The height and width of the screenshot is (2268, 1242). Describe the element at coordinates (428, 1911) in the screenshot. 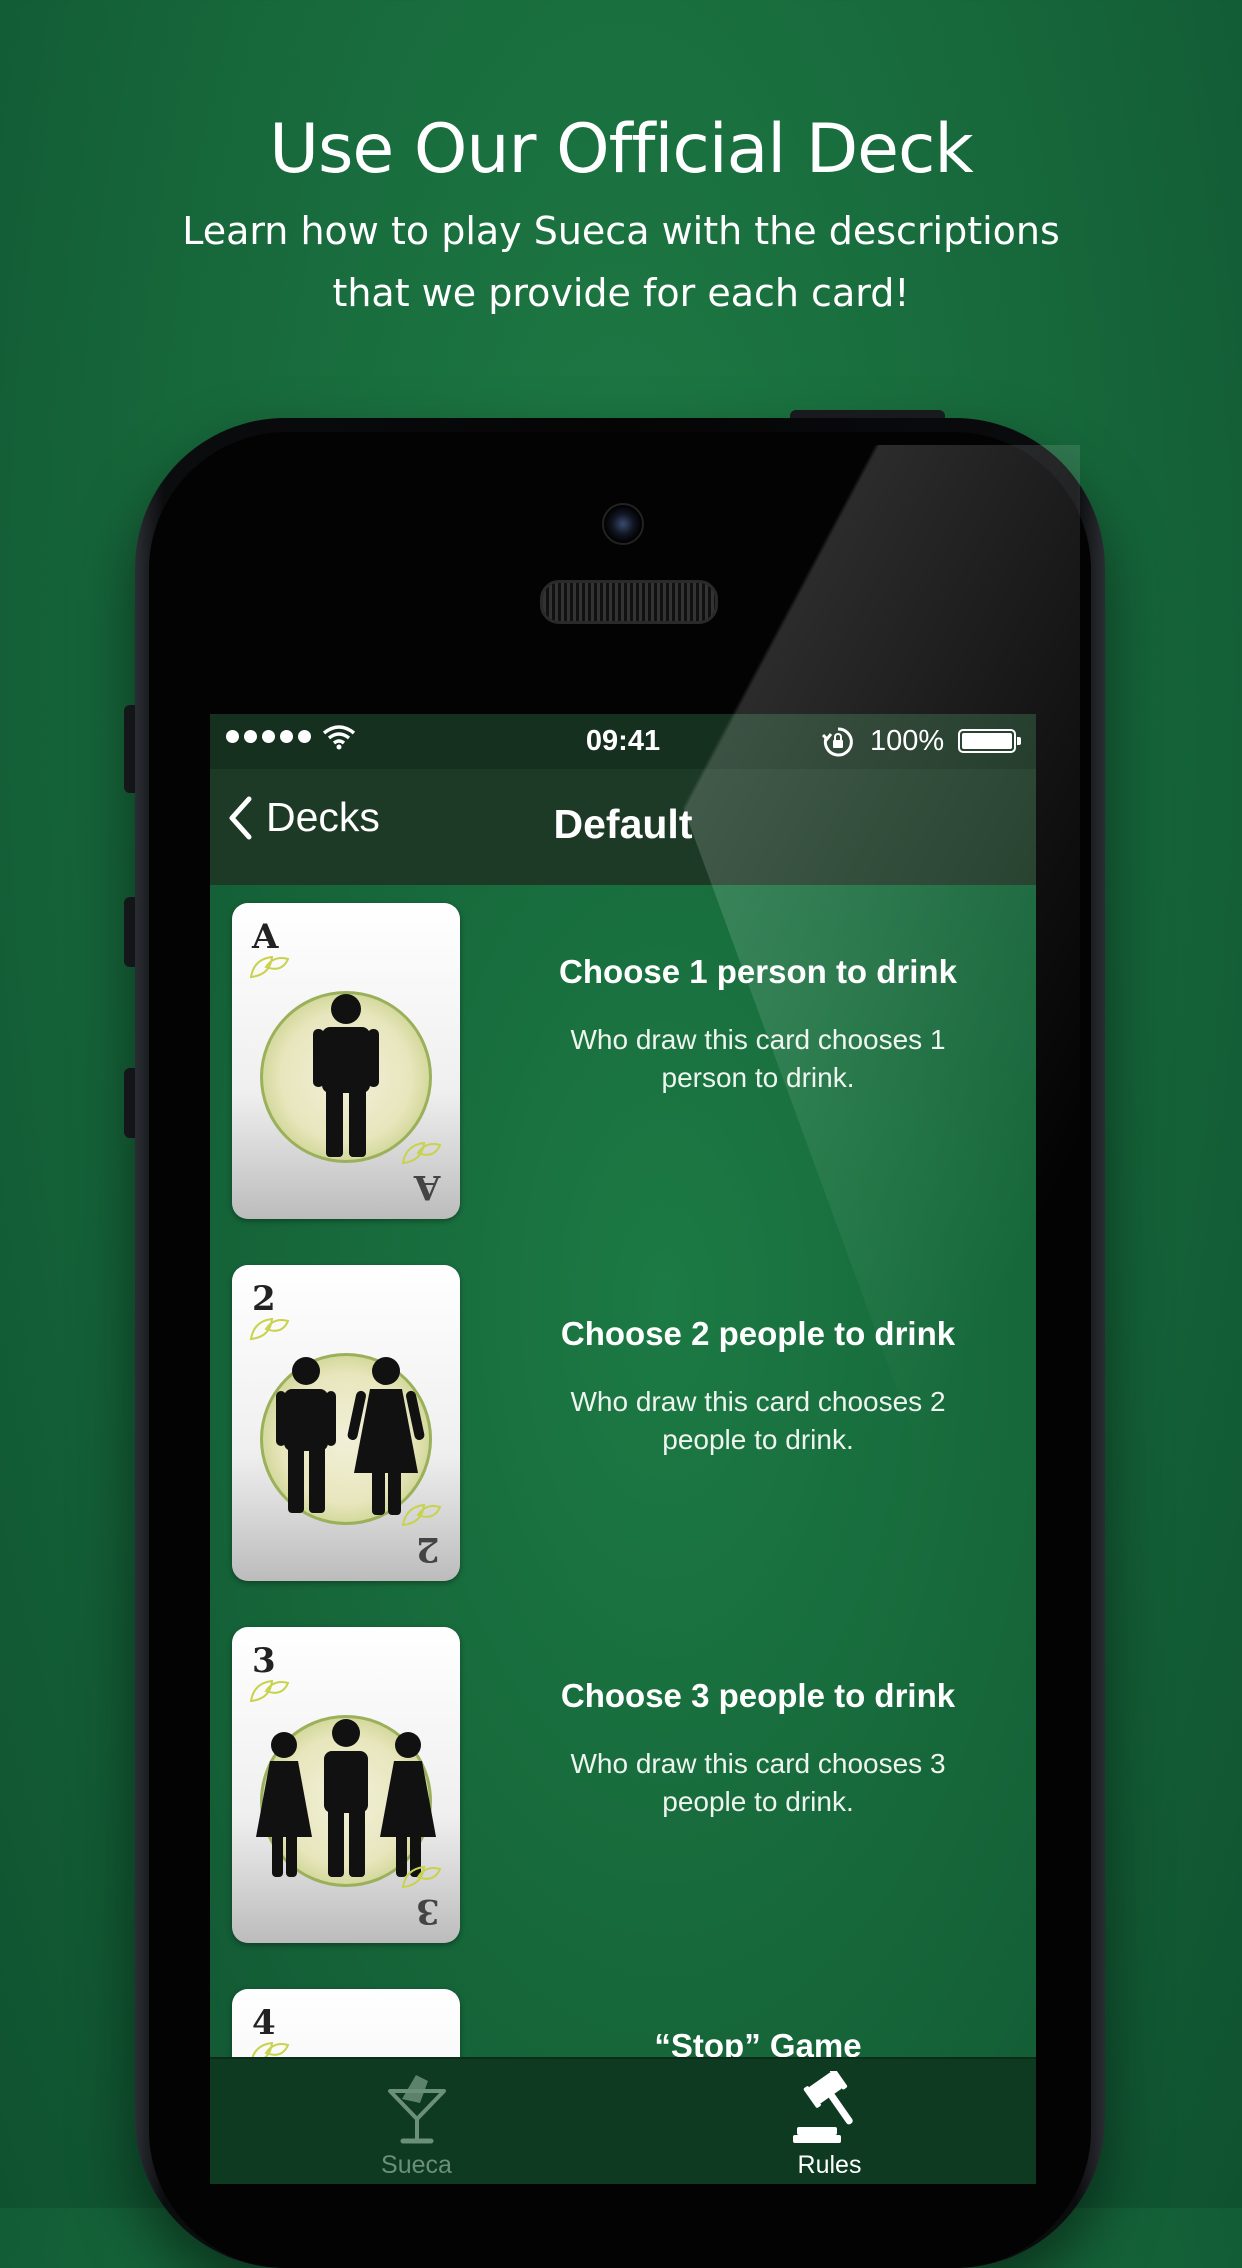

I see `card-rank-inverted: 3` at that location.